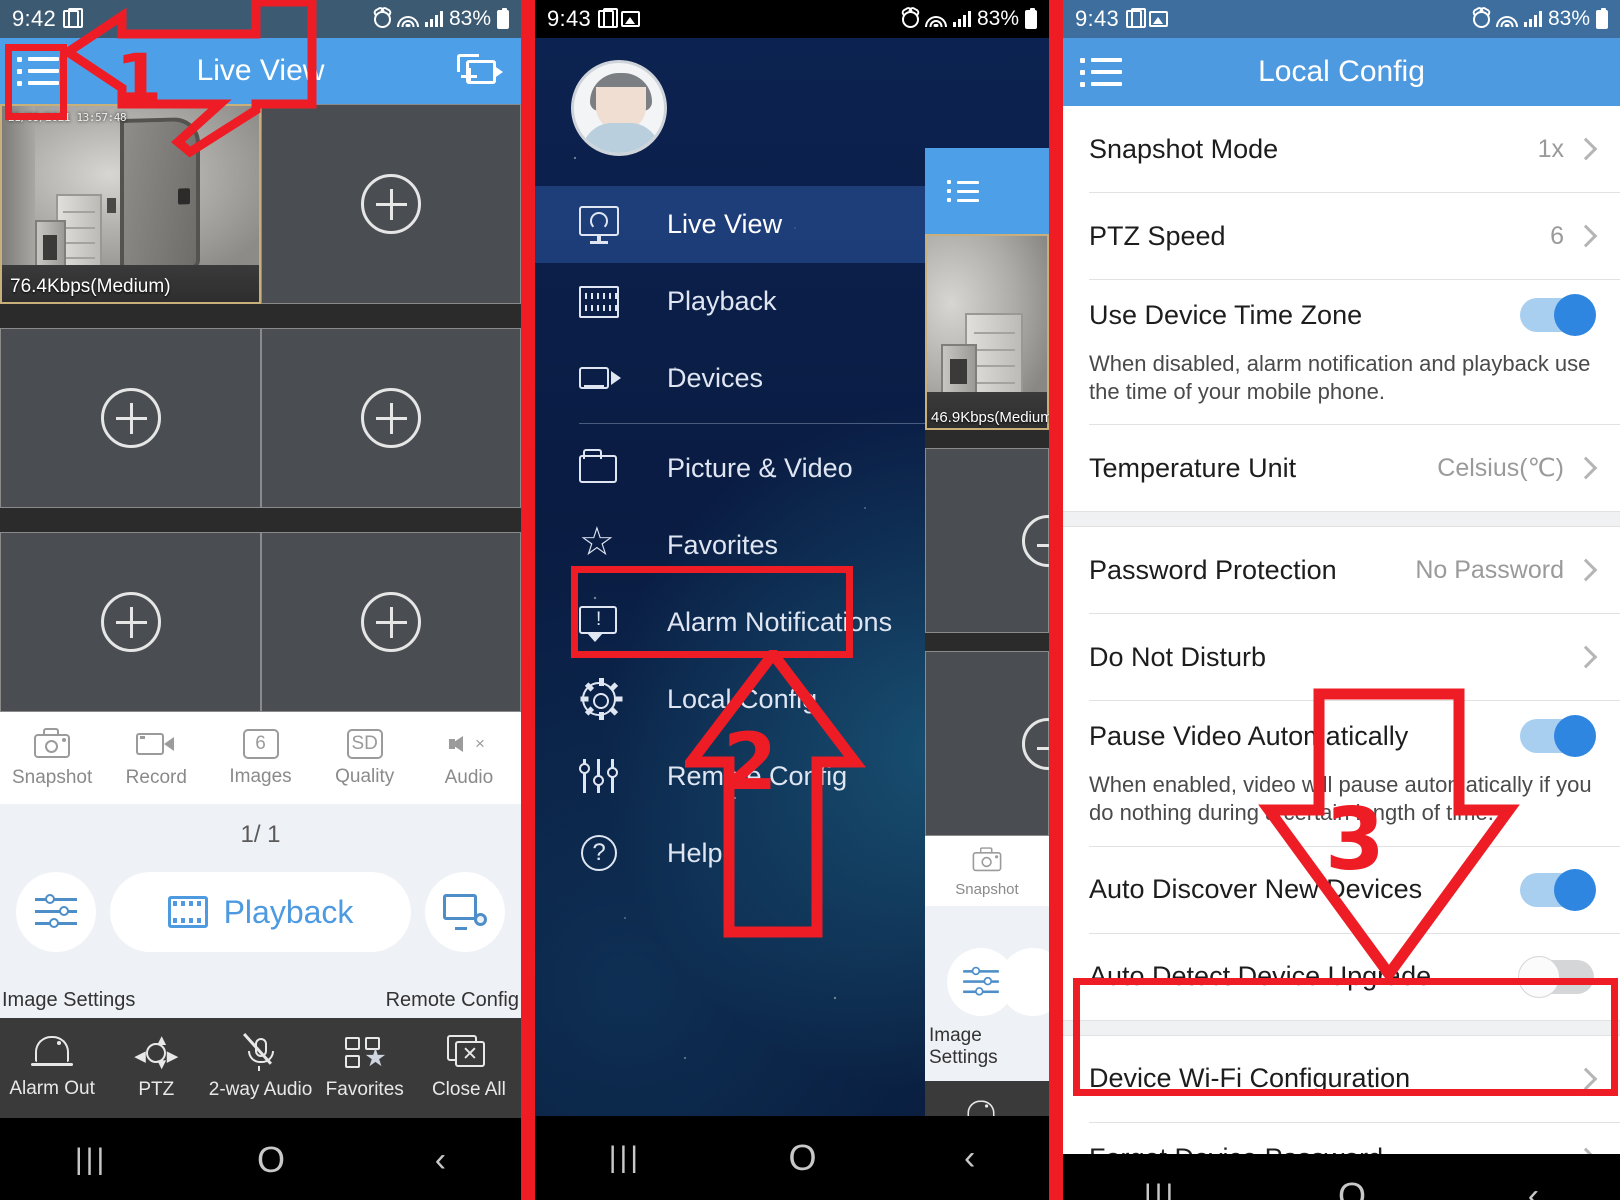  I want to click on setting-label: PTZ Speed, so click(1157, 235).